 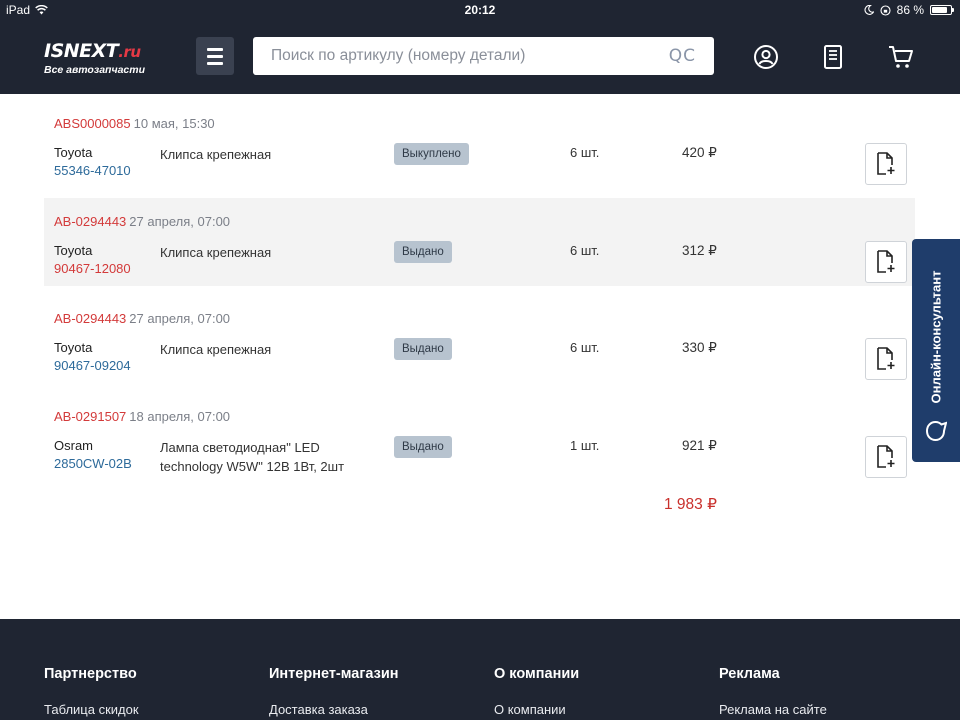 What do you see at coordinates (536, 709) in the screenshot?
I see `footer-link: О компании` at bounding box center [536, 709].